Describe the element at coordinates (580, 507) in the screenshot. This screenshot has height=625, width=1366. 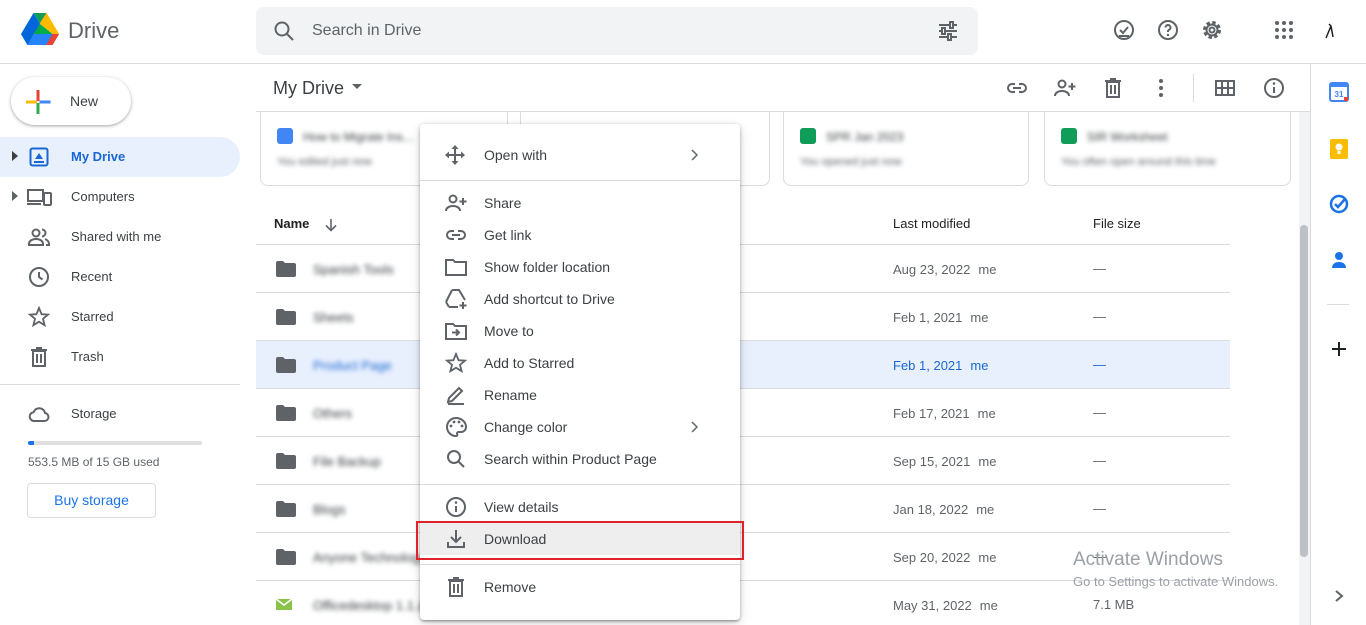
I see `menu-item-view-details: View details` at that location.